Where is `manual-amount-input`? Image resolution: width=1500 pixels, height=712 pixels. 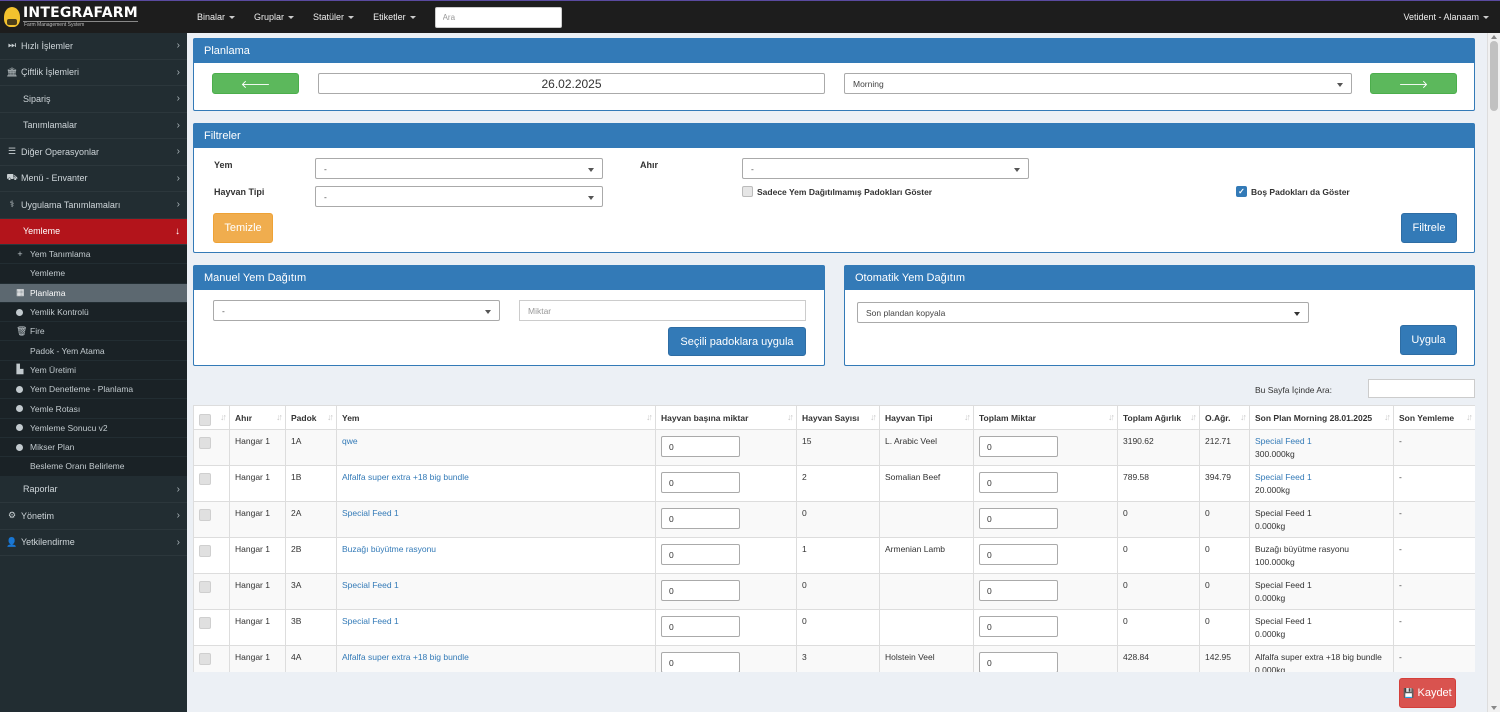
manual-amount-input is located at coordinates (662, 310).